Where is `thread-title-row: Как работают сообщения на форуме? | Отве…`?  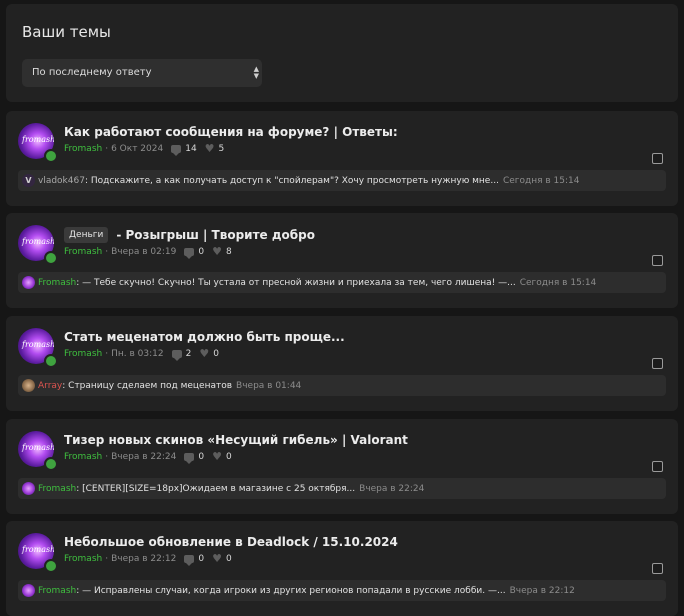
thread-title-row: Как работают сообщения на форуме? | Отве… is located at coordinates (231, 132).